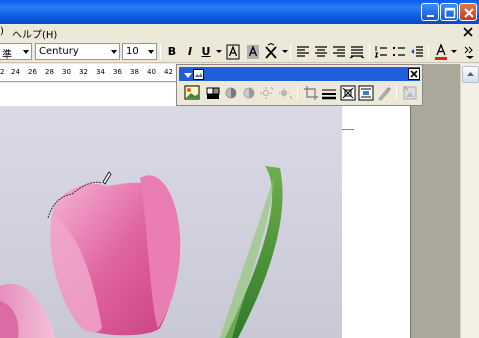  What do you see at coordinates (2, 72) in the screenshot?
I see `ruler-tick-label: 2` at bounding box center [2, 72].